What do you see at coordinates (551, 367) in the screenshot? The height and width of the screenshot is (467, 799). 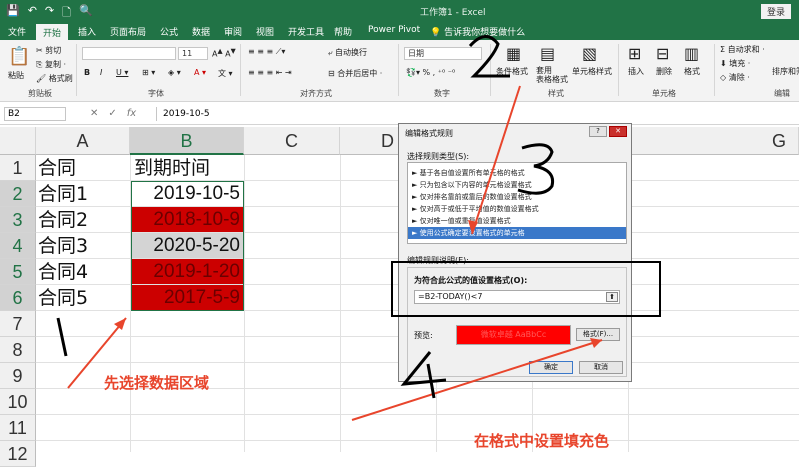 I see `ok-button: 确定` at bounding box center [551, 367].